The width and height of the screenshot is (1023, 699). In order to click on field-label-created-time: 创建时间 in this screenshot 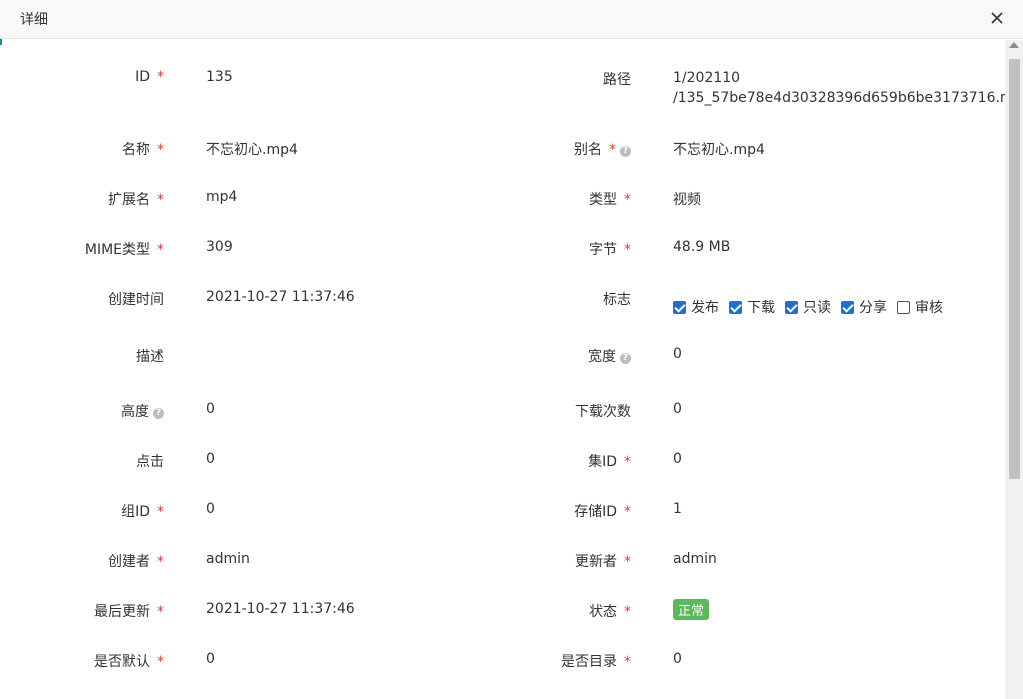, I will do `click(136, 300)`.